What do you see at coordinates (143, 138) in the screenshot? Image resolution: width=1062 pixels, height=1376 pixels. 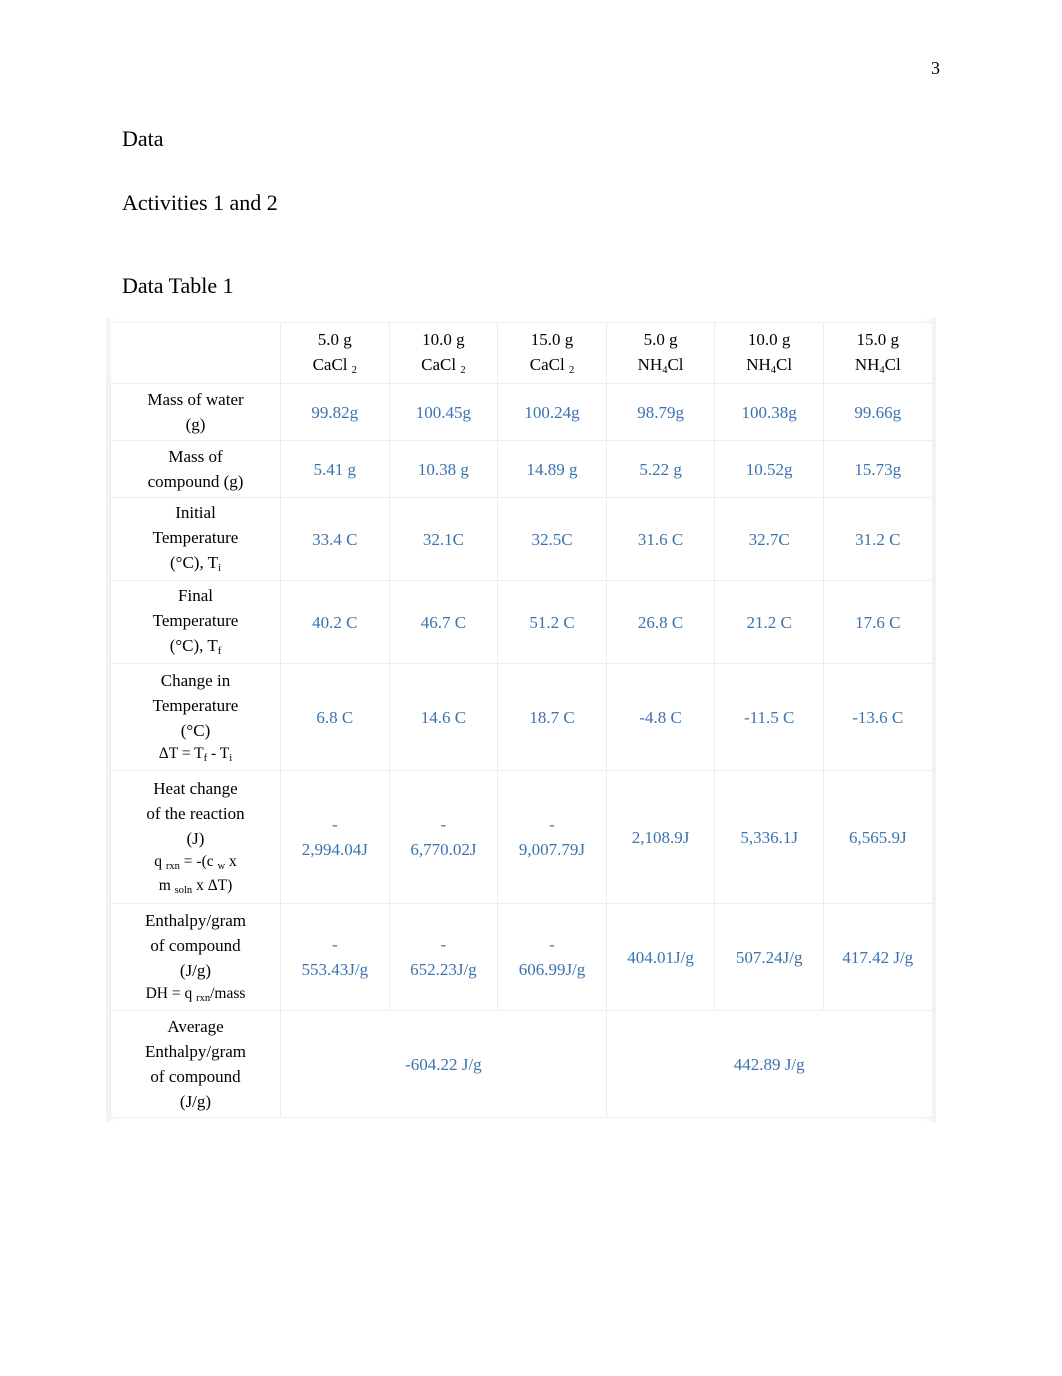 I see `heading-data: Data` at bounding box center [143, 138].